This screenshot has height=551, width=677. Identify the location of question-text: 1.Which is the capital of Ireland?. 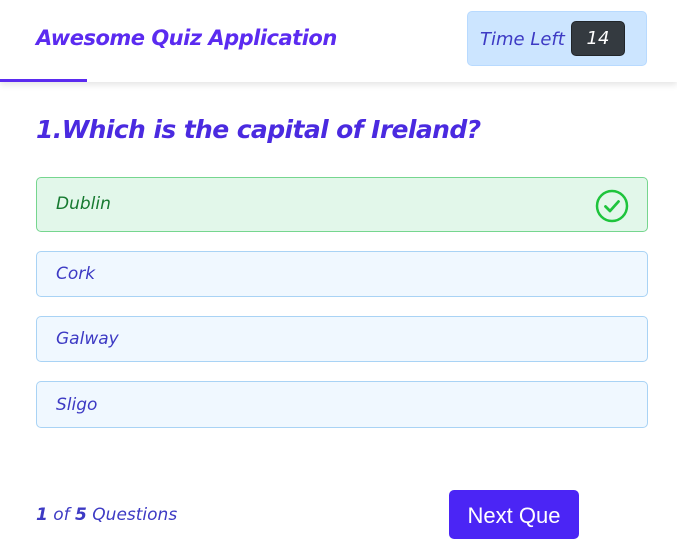
(258, 129).